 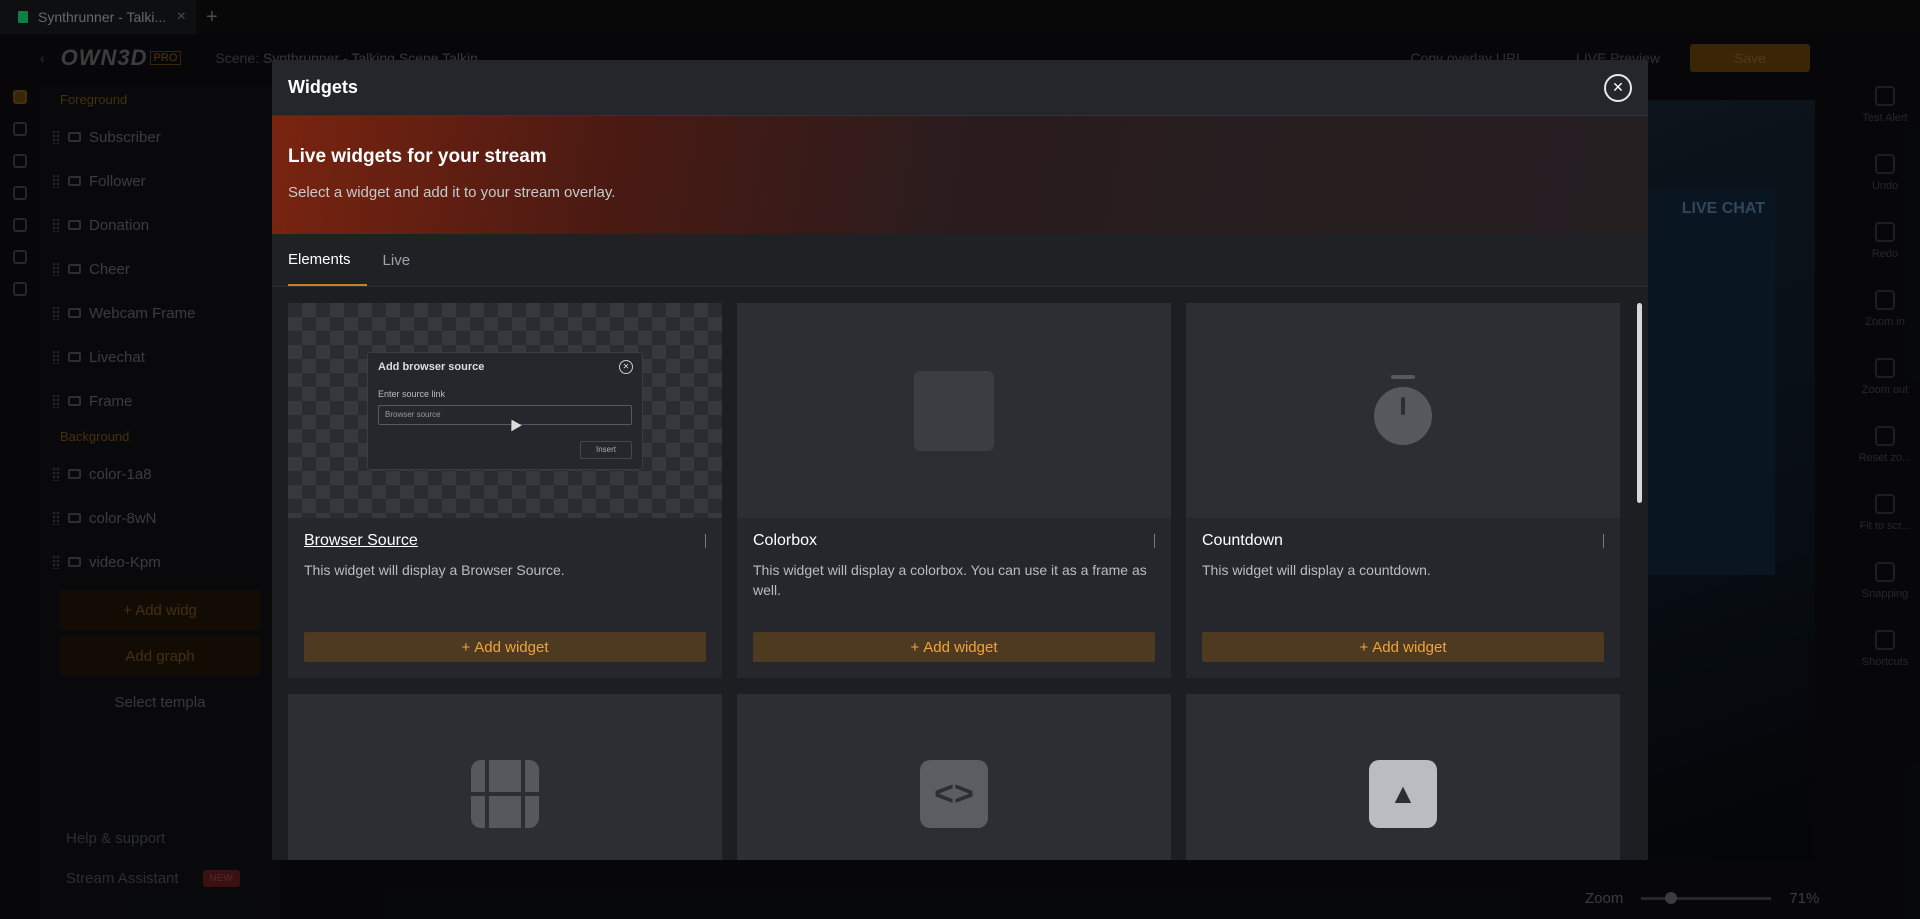 I want to click on card-title-row: Colorbox, so click(x=954, y=534).